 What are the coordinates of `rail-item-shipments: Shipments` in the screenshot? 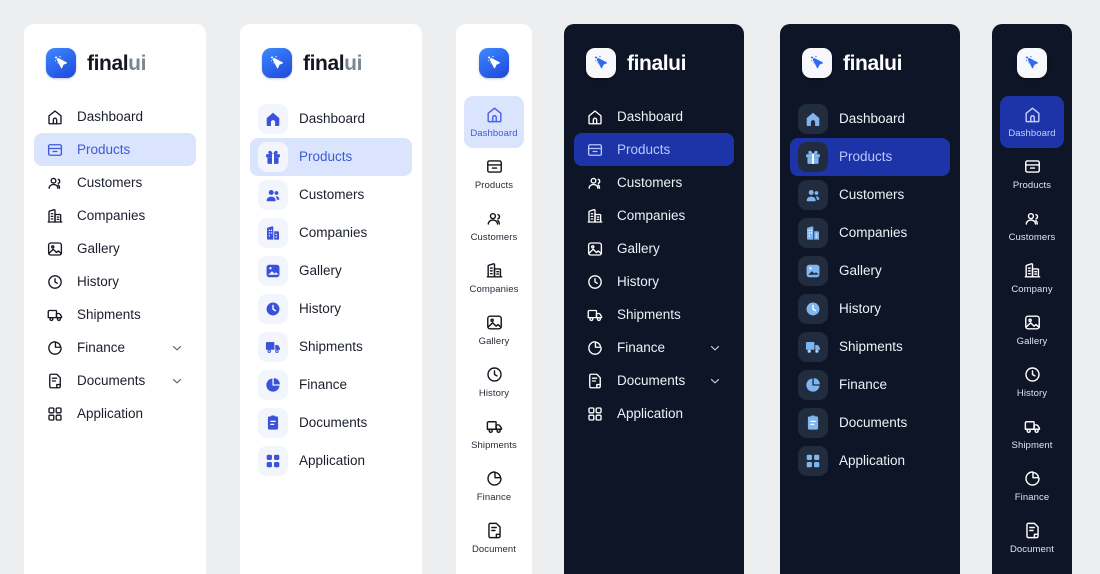 It's located at (494, 434).